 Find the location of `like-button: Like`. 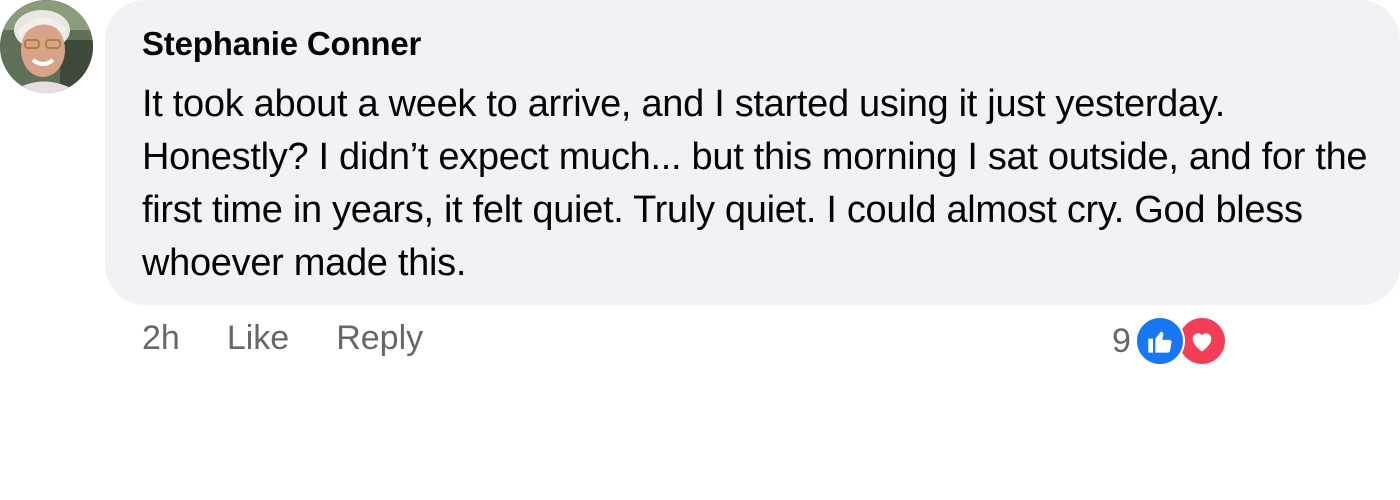

like-button: Like is located at coordinates (258, 338).